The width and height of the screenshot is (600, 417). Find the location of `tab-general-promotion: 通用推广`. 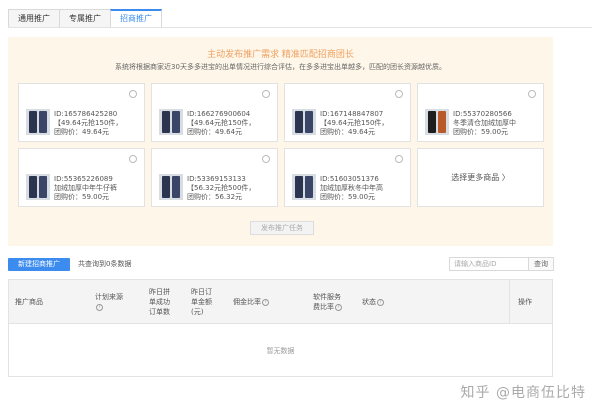

tab-general-promotion: 通用推广 is located at coordinates (34, 18).